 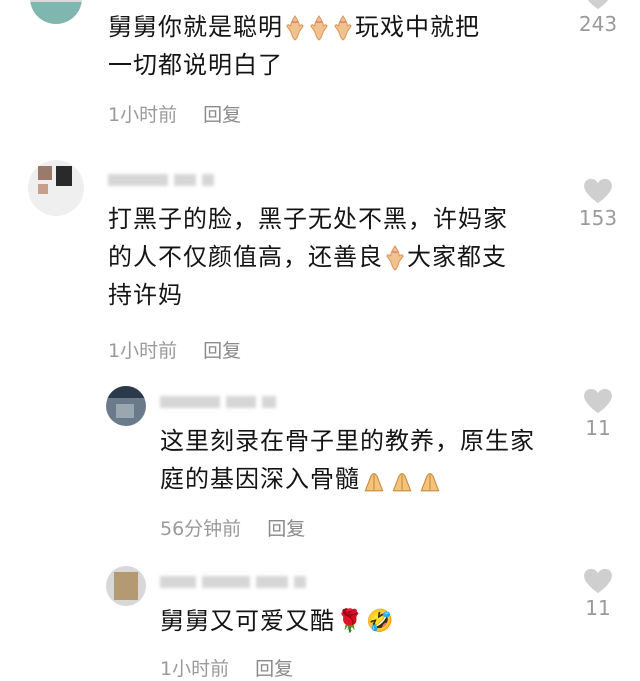 I want to click on like-button: 243, so click(x=598, y=18).